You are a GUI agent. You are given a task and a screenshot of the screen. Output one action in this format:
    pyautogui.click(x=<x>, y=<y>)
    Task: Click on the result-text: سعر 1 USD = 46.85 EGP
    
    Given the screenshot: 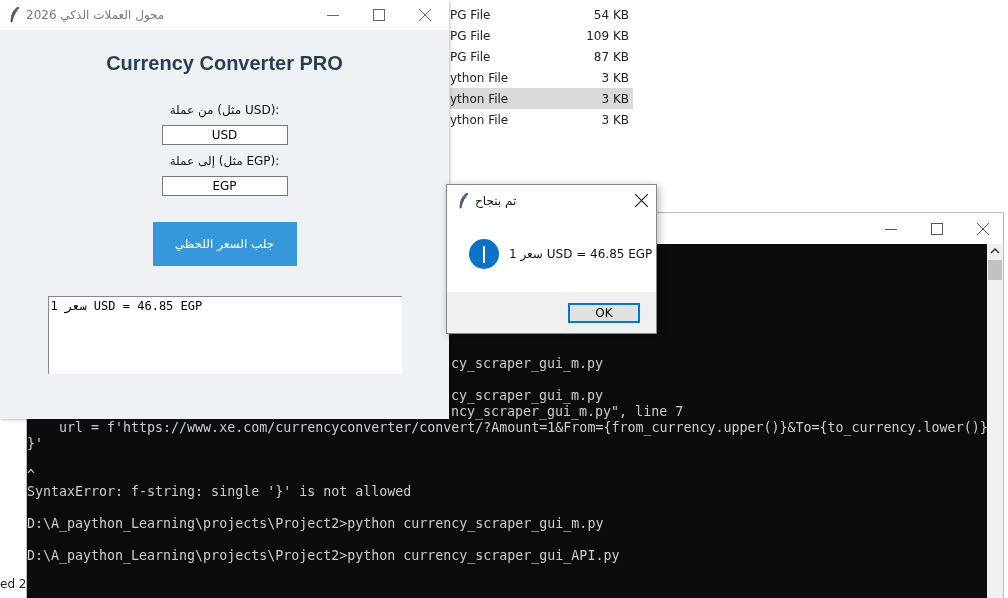 What is the action you would take?
    pyautogui.click(x=126, y=306)
    